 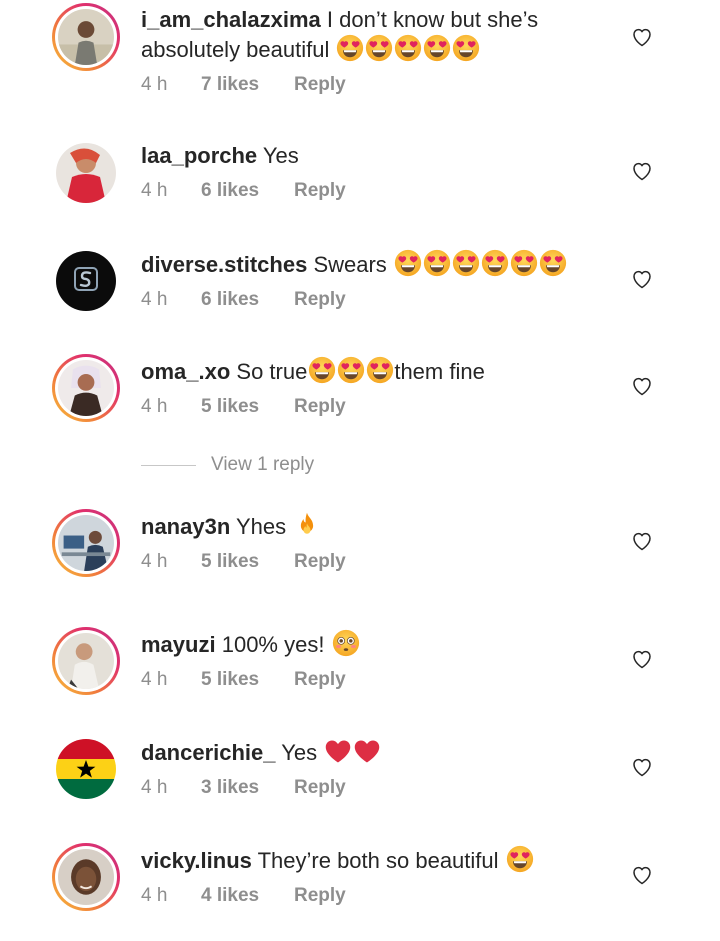 What do you see at coordinates (247, 85) in the screenshot?
I see `likes-count: 7 likes` at bounding box center [247, 85].